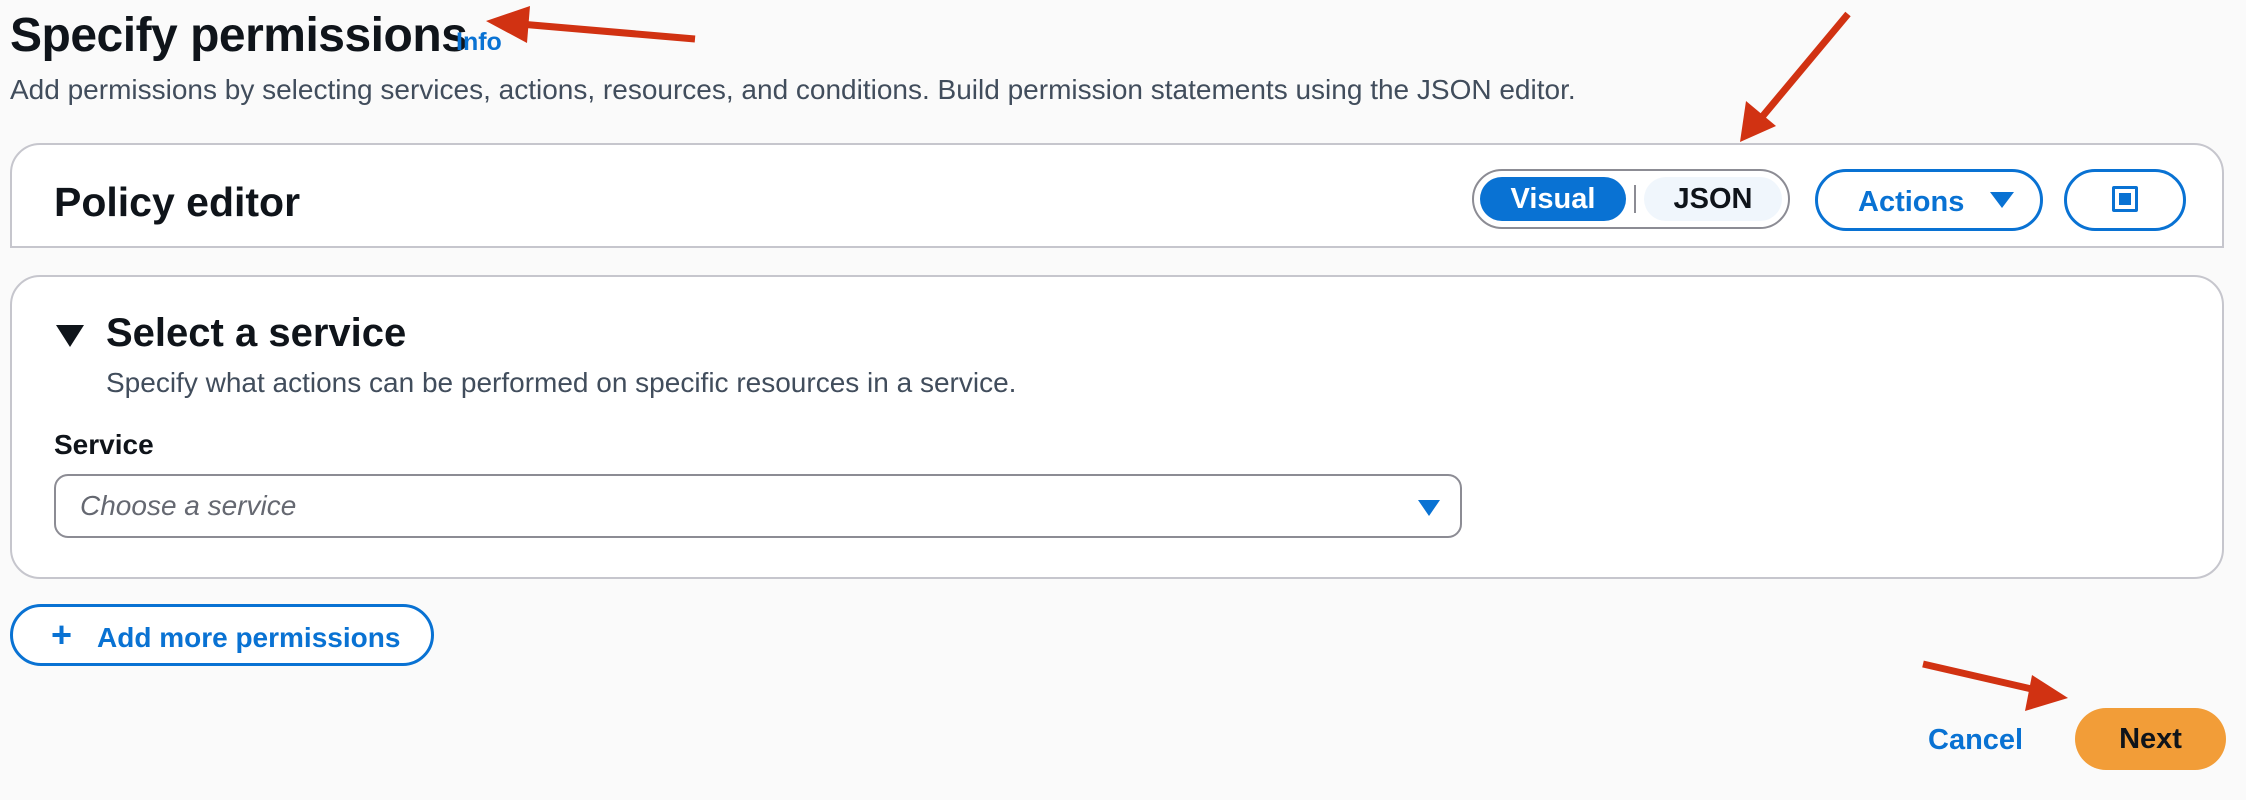  Describe the element at coordinates (177, 202) in the screenshot. I see `policy-editor-title: Policy editor` at that location.